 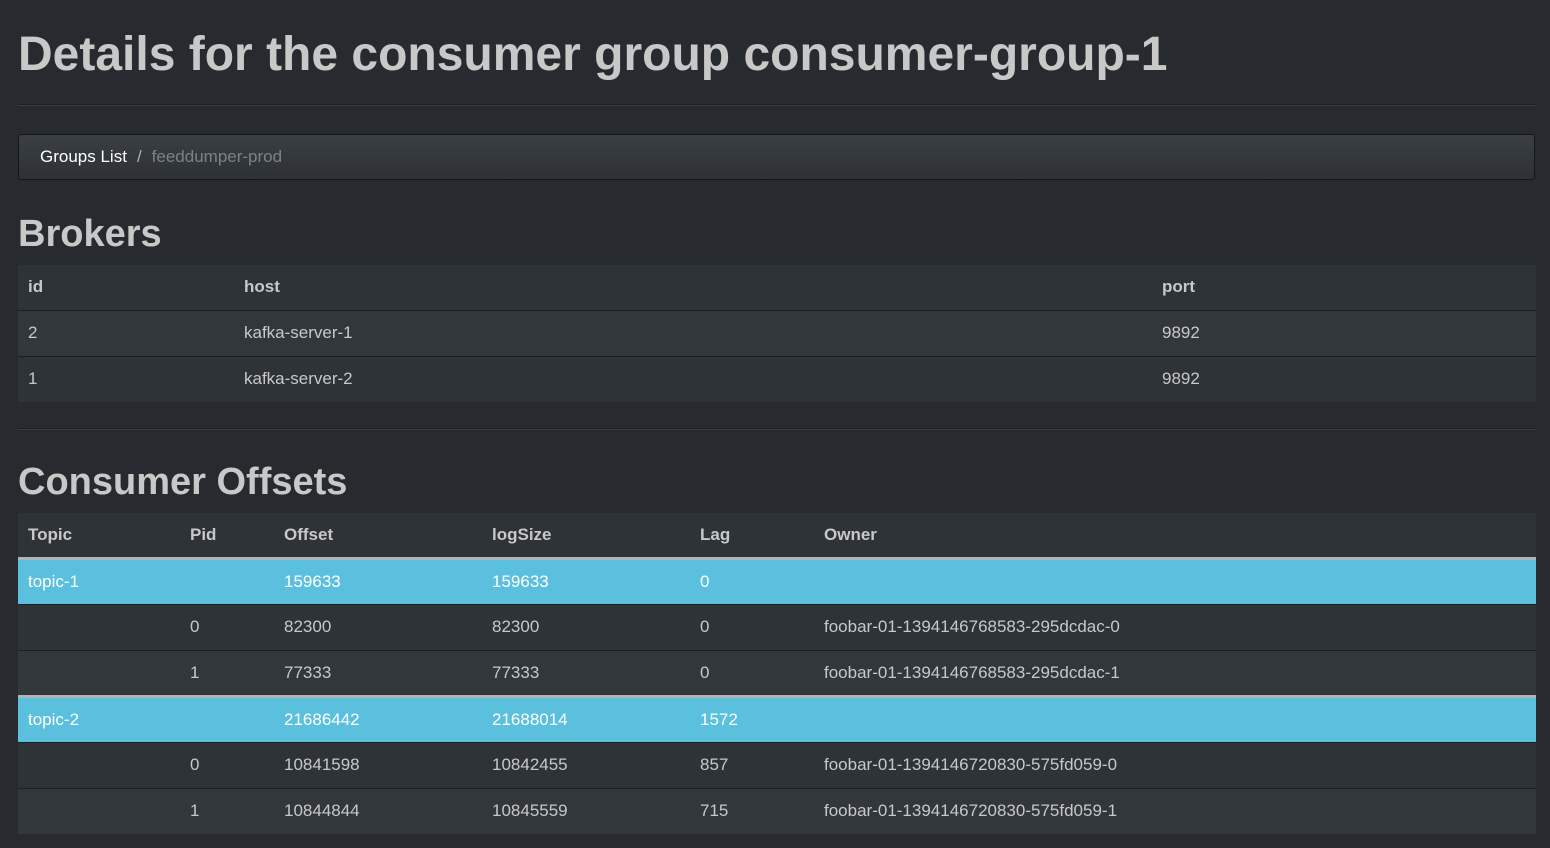 I want to click on broker-row: 1 kafka-server-2 9892, so click(x=777, y=378).